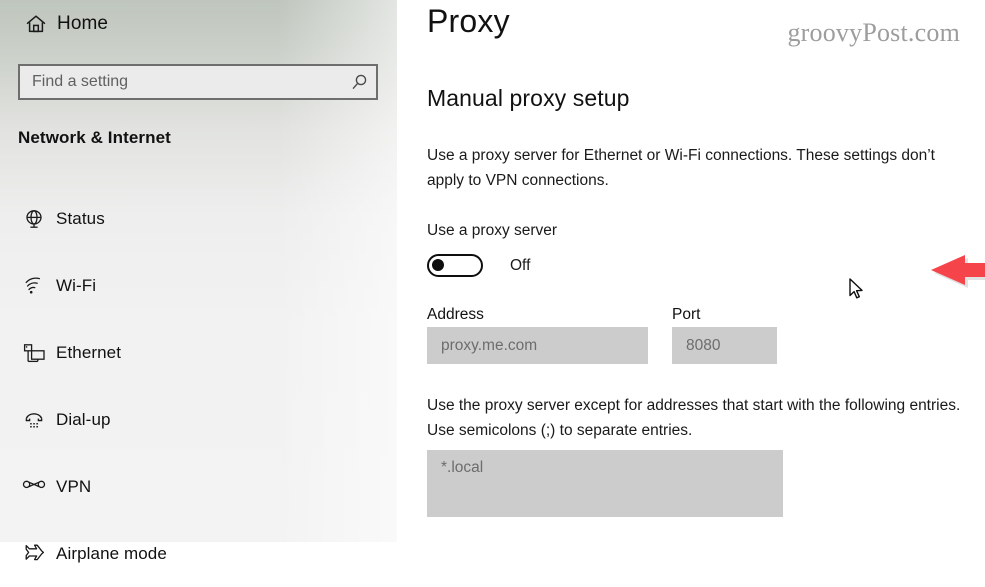 The image size is (985, 587). I want to click on globe-icon, so click(34, 219).